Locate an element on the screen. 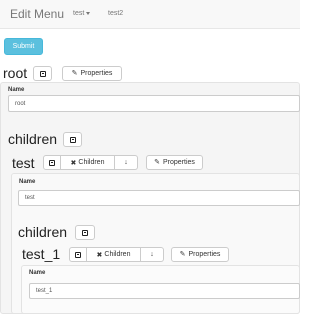  submit-button: Submit is located at coordinates (23, 46).